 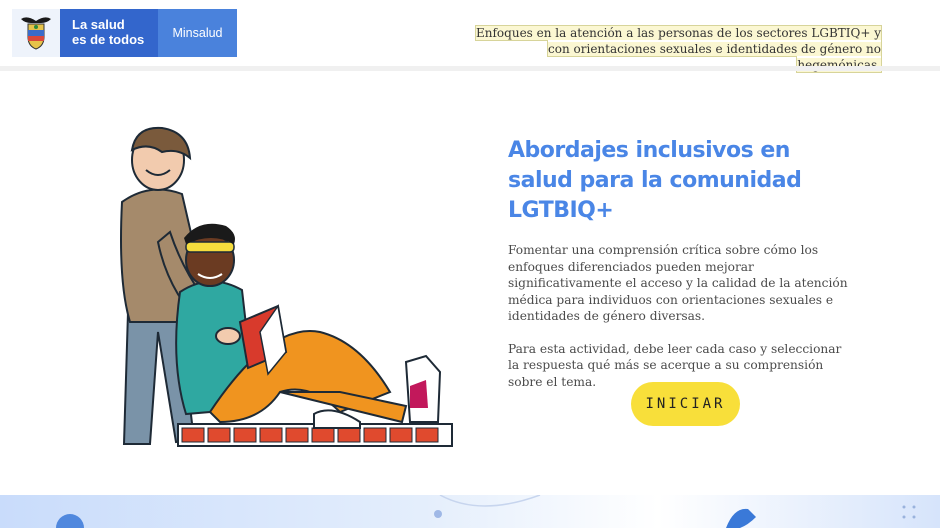 What do you see at coordinates (470, 511) in the screenshot?
I see `footer-decoration` at bounding box center [470, 511].